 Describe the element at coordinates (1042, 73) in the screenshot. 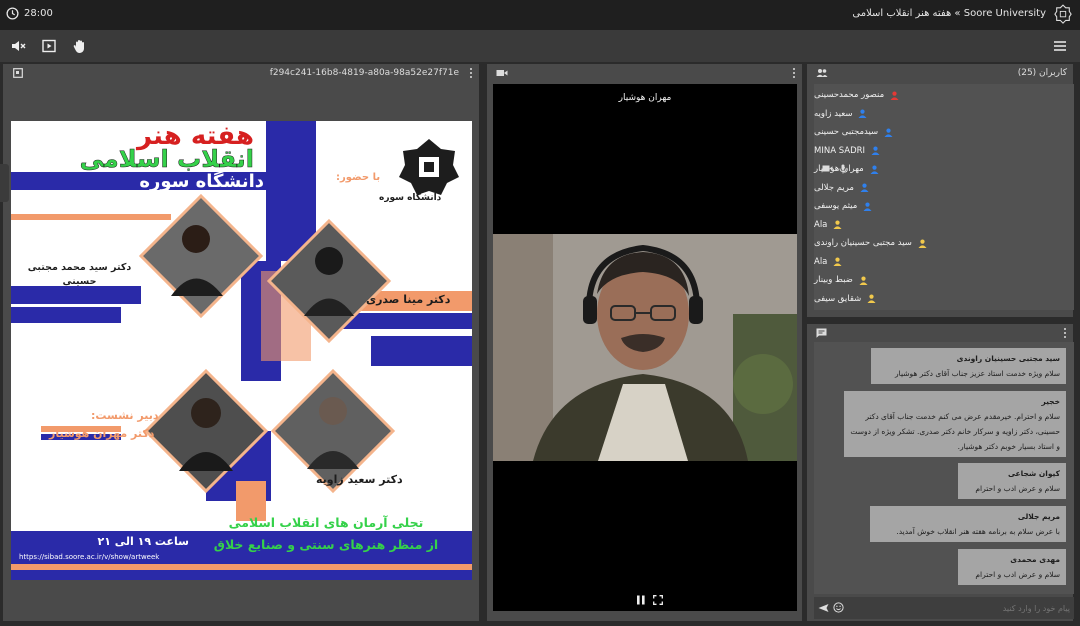

I see `users-title: کاربران (25)` at that location.